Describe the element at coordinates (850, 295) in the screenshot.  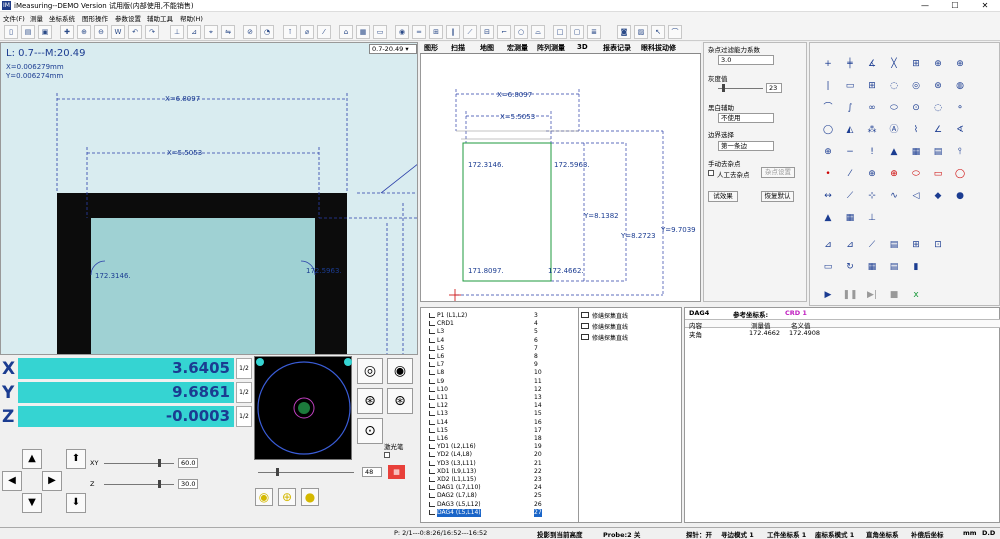
I see `pause-icon: ❚❚` at that location.